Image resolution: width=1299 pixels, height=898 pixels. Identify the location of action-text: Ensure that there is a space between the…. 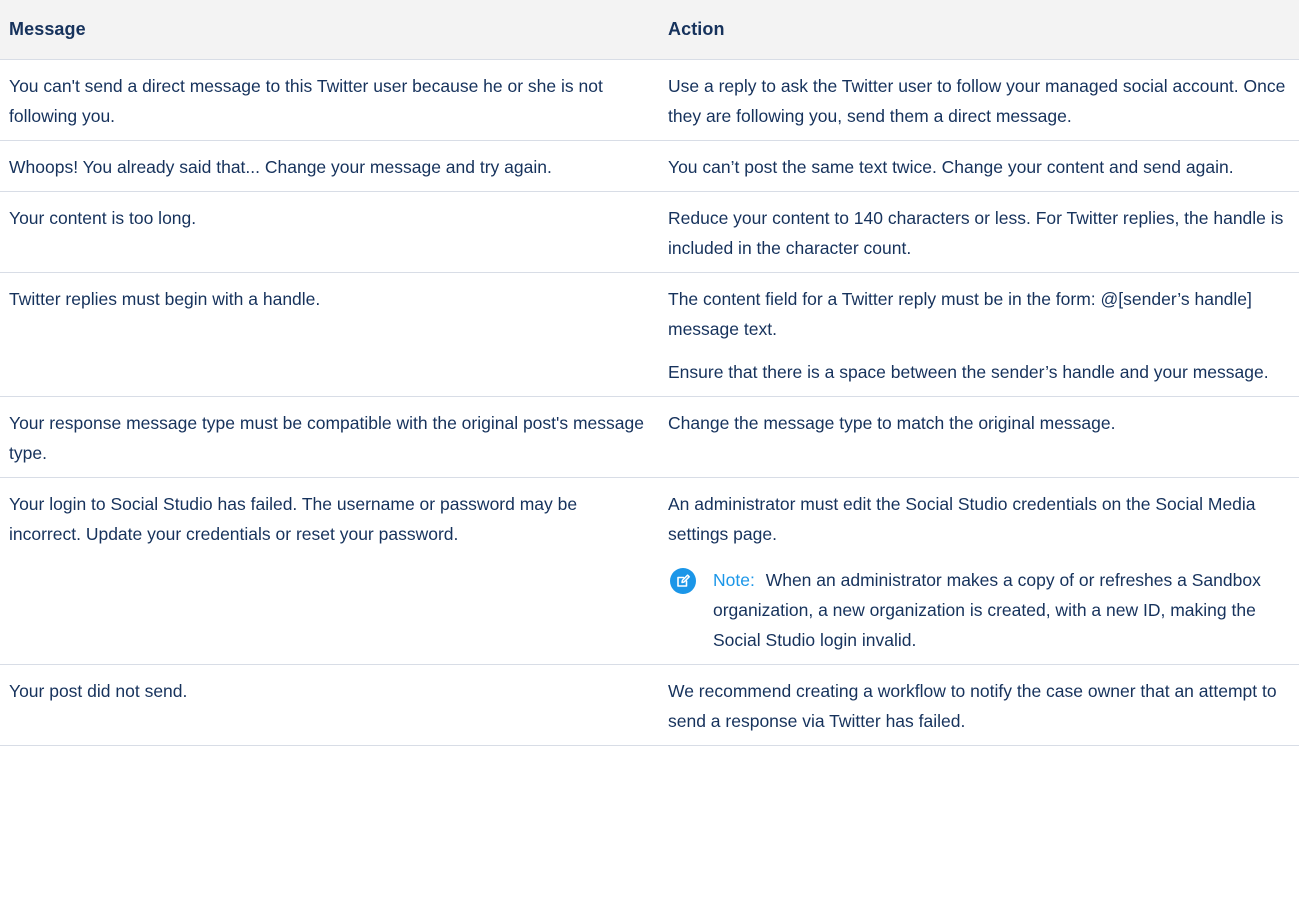
(968, 372).